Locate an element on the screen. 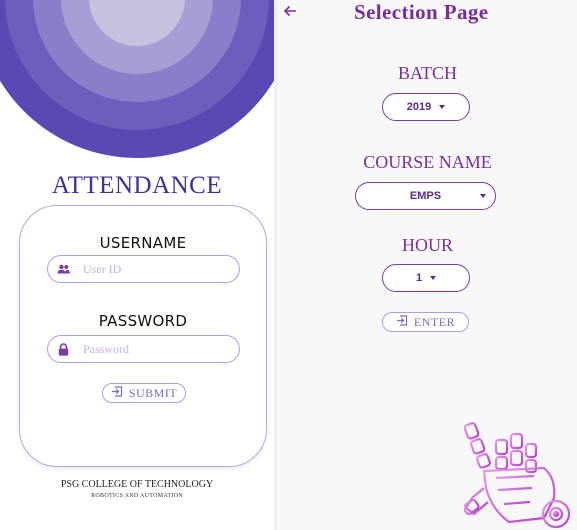 The height and width of the screenshot is (530, 577). page-title: Selection Page is located at coordinates (421, 12).